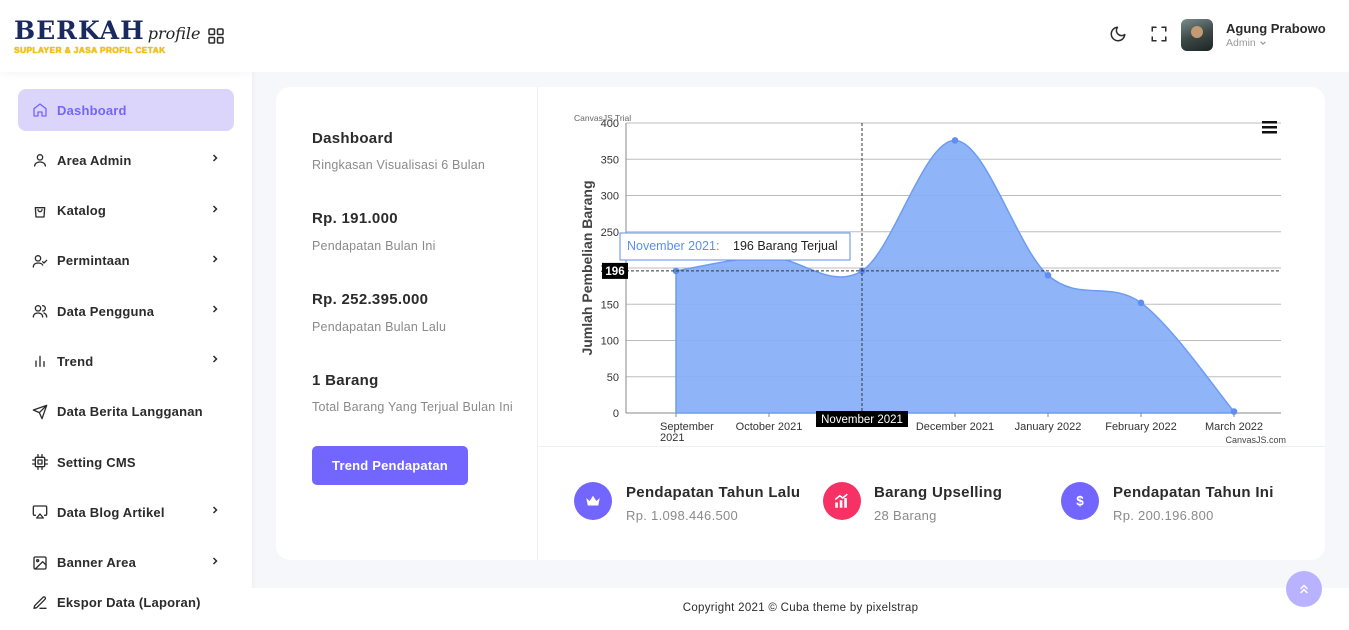 The image size is (1349, 630). What do you see at coordinates (1234, 427) in the screenshot?
I see `x-tick-label: March 2022` at bounding box center [1234, 427].